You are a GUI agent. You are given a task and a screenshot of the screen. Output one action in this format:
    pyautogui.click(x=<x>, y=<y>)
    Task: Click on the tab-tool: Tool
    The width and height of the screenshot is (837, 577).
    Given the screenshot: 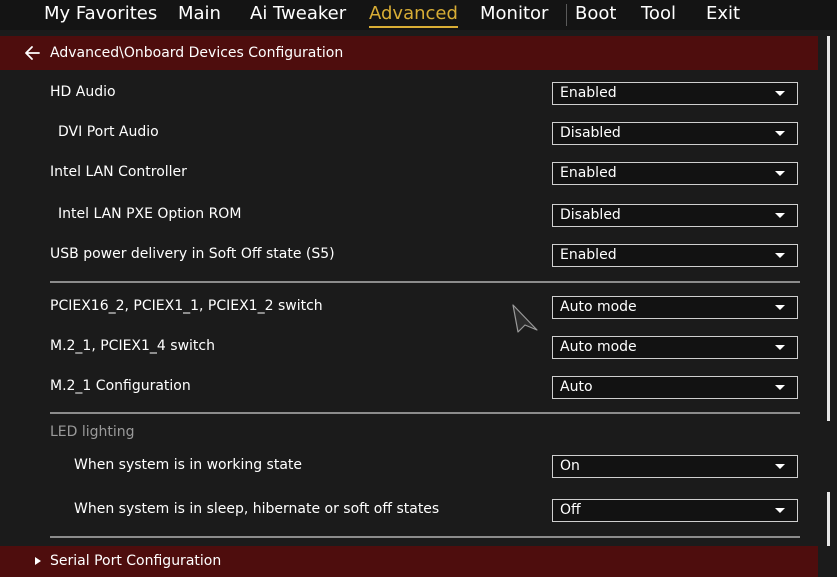 What is the action you would take?
    pyautogui.click(x=658, y=15)
    